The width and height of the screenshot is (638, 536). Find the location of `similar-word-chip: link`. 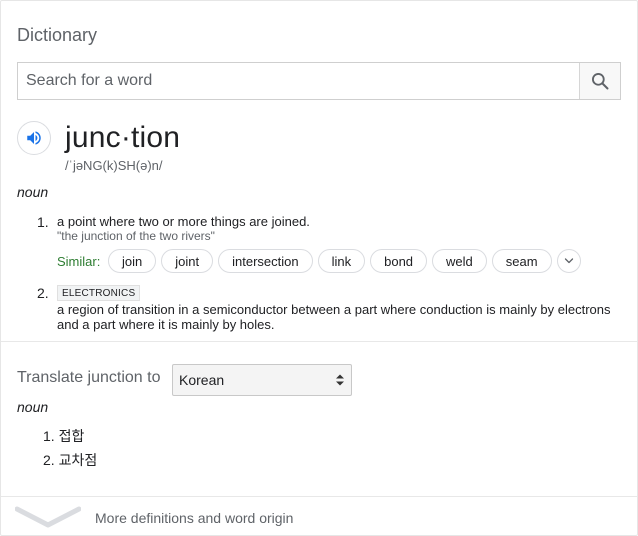

similar-word-chip: link is located at coordinates (341, 261).